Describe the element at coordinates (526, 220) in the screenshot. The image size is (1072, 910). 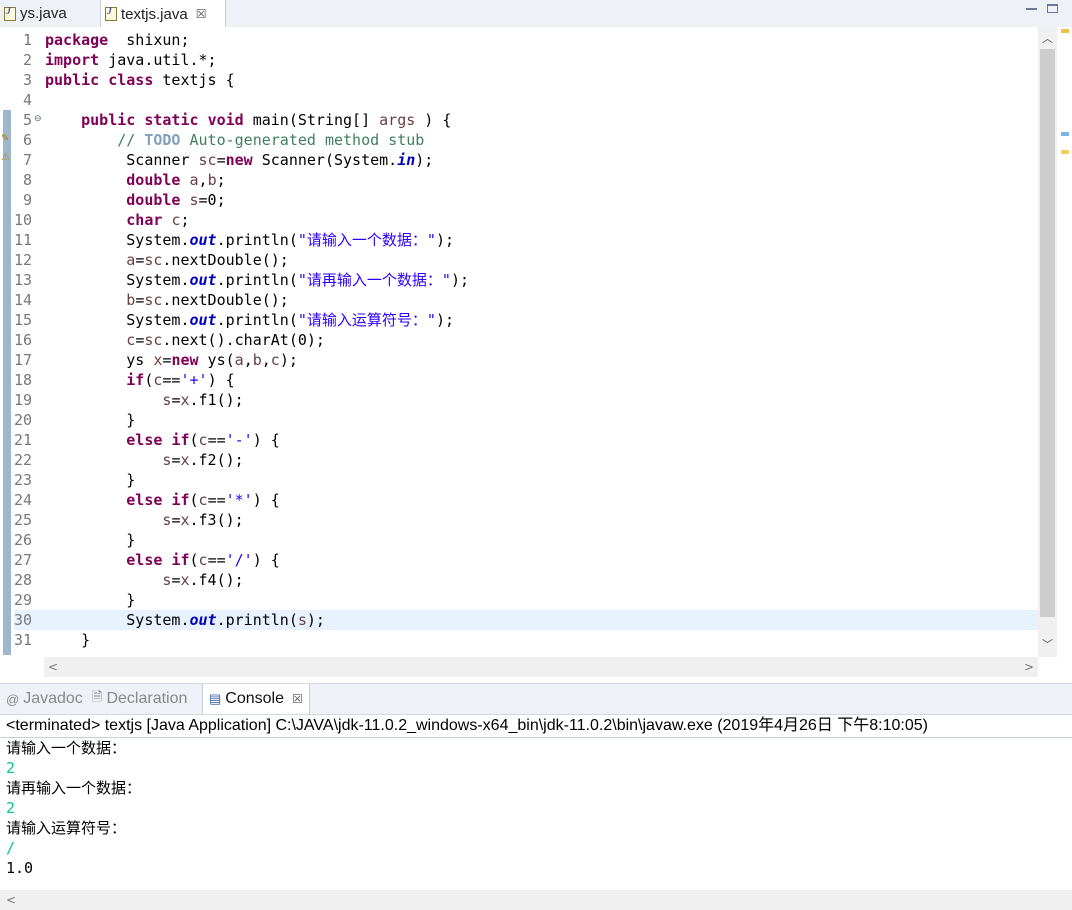
I see `code-line: 10 char c;` at that location.